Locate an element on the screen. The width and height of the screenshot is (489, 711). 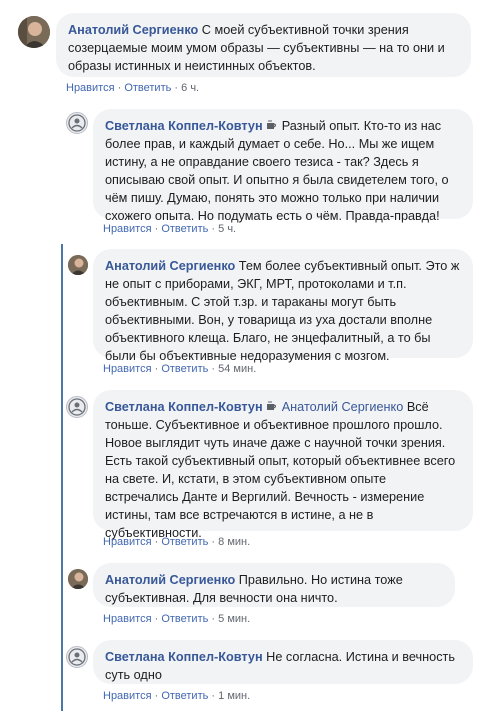
reply-thread-line is located at coordinates (62, 477).